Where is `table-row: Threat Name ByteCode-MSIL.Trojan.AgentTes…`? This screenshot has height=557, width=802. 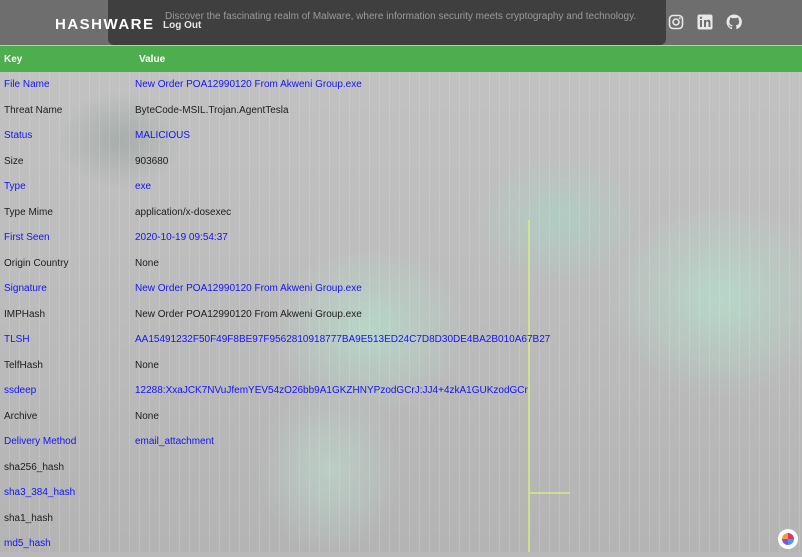 table-row: Threat Name ByteCode-MSIL.Trojan.AgentTes… is located at coordinates (401, 111).